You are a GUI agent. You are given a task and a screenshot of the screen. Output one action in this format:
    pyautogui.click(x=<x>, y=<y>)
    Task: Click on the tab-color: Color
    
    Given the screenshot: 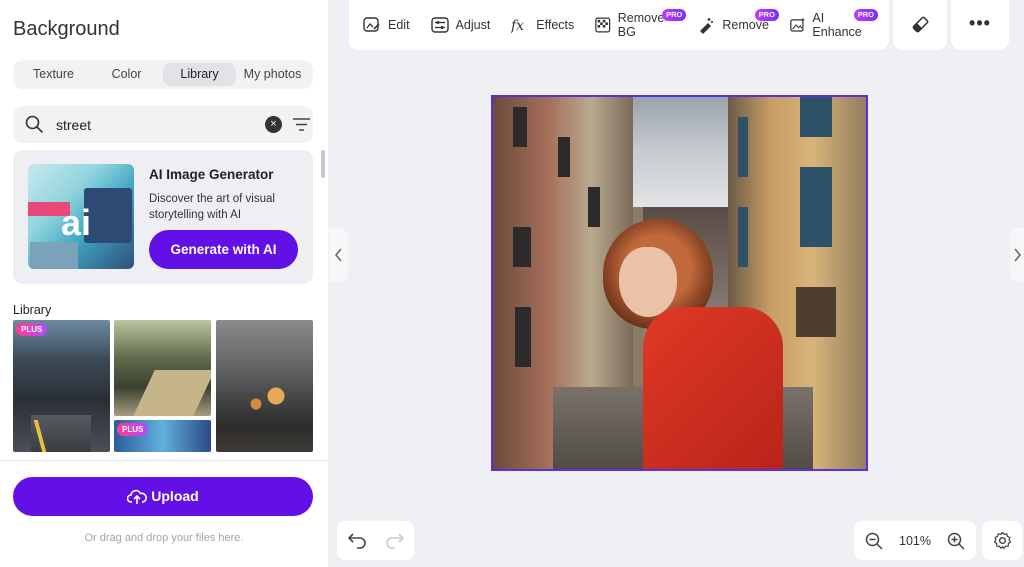 What is the action you would take?
    pyautogui.click(x=126, y=74)
    